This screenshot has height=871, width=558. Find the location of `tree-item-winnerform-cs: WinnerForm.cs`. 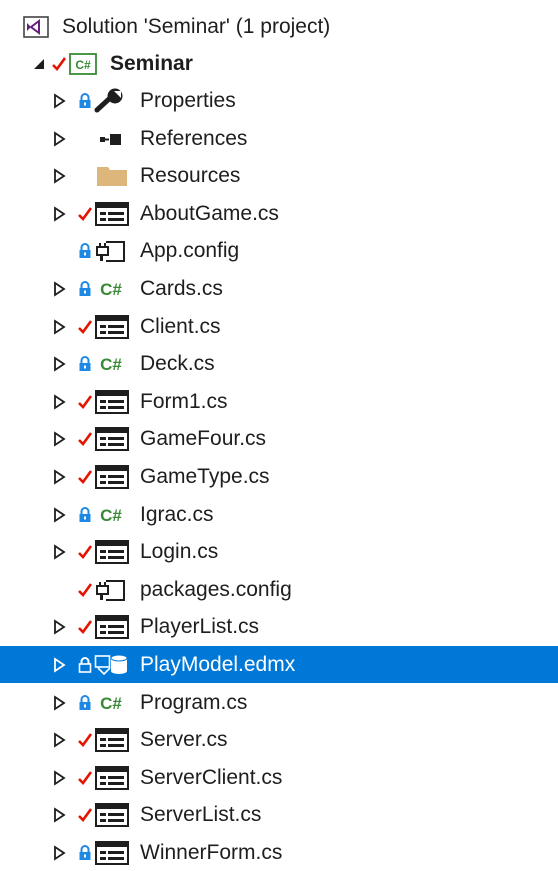

tree-item-winnerform-cs: WinnerForm.cs is located at coordinates (279, 852).